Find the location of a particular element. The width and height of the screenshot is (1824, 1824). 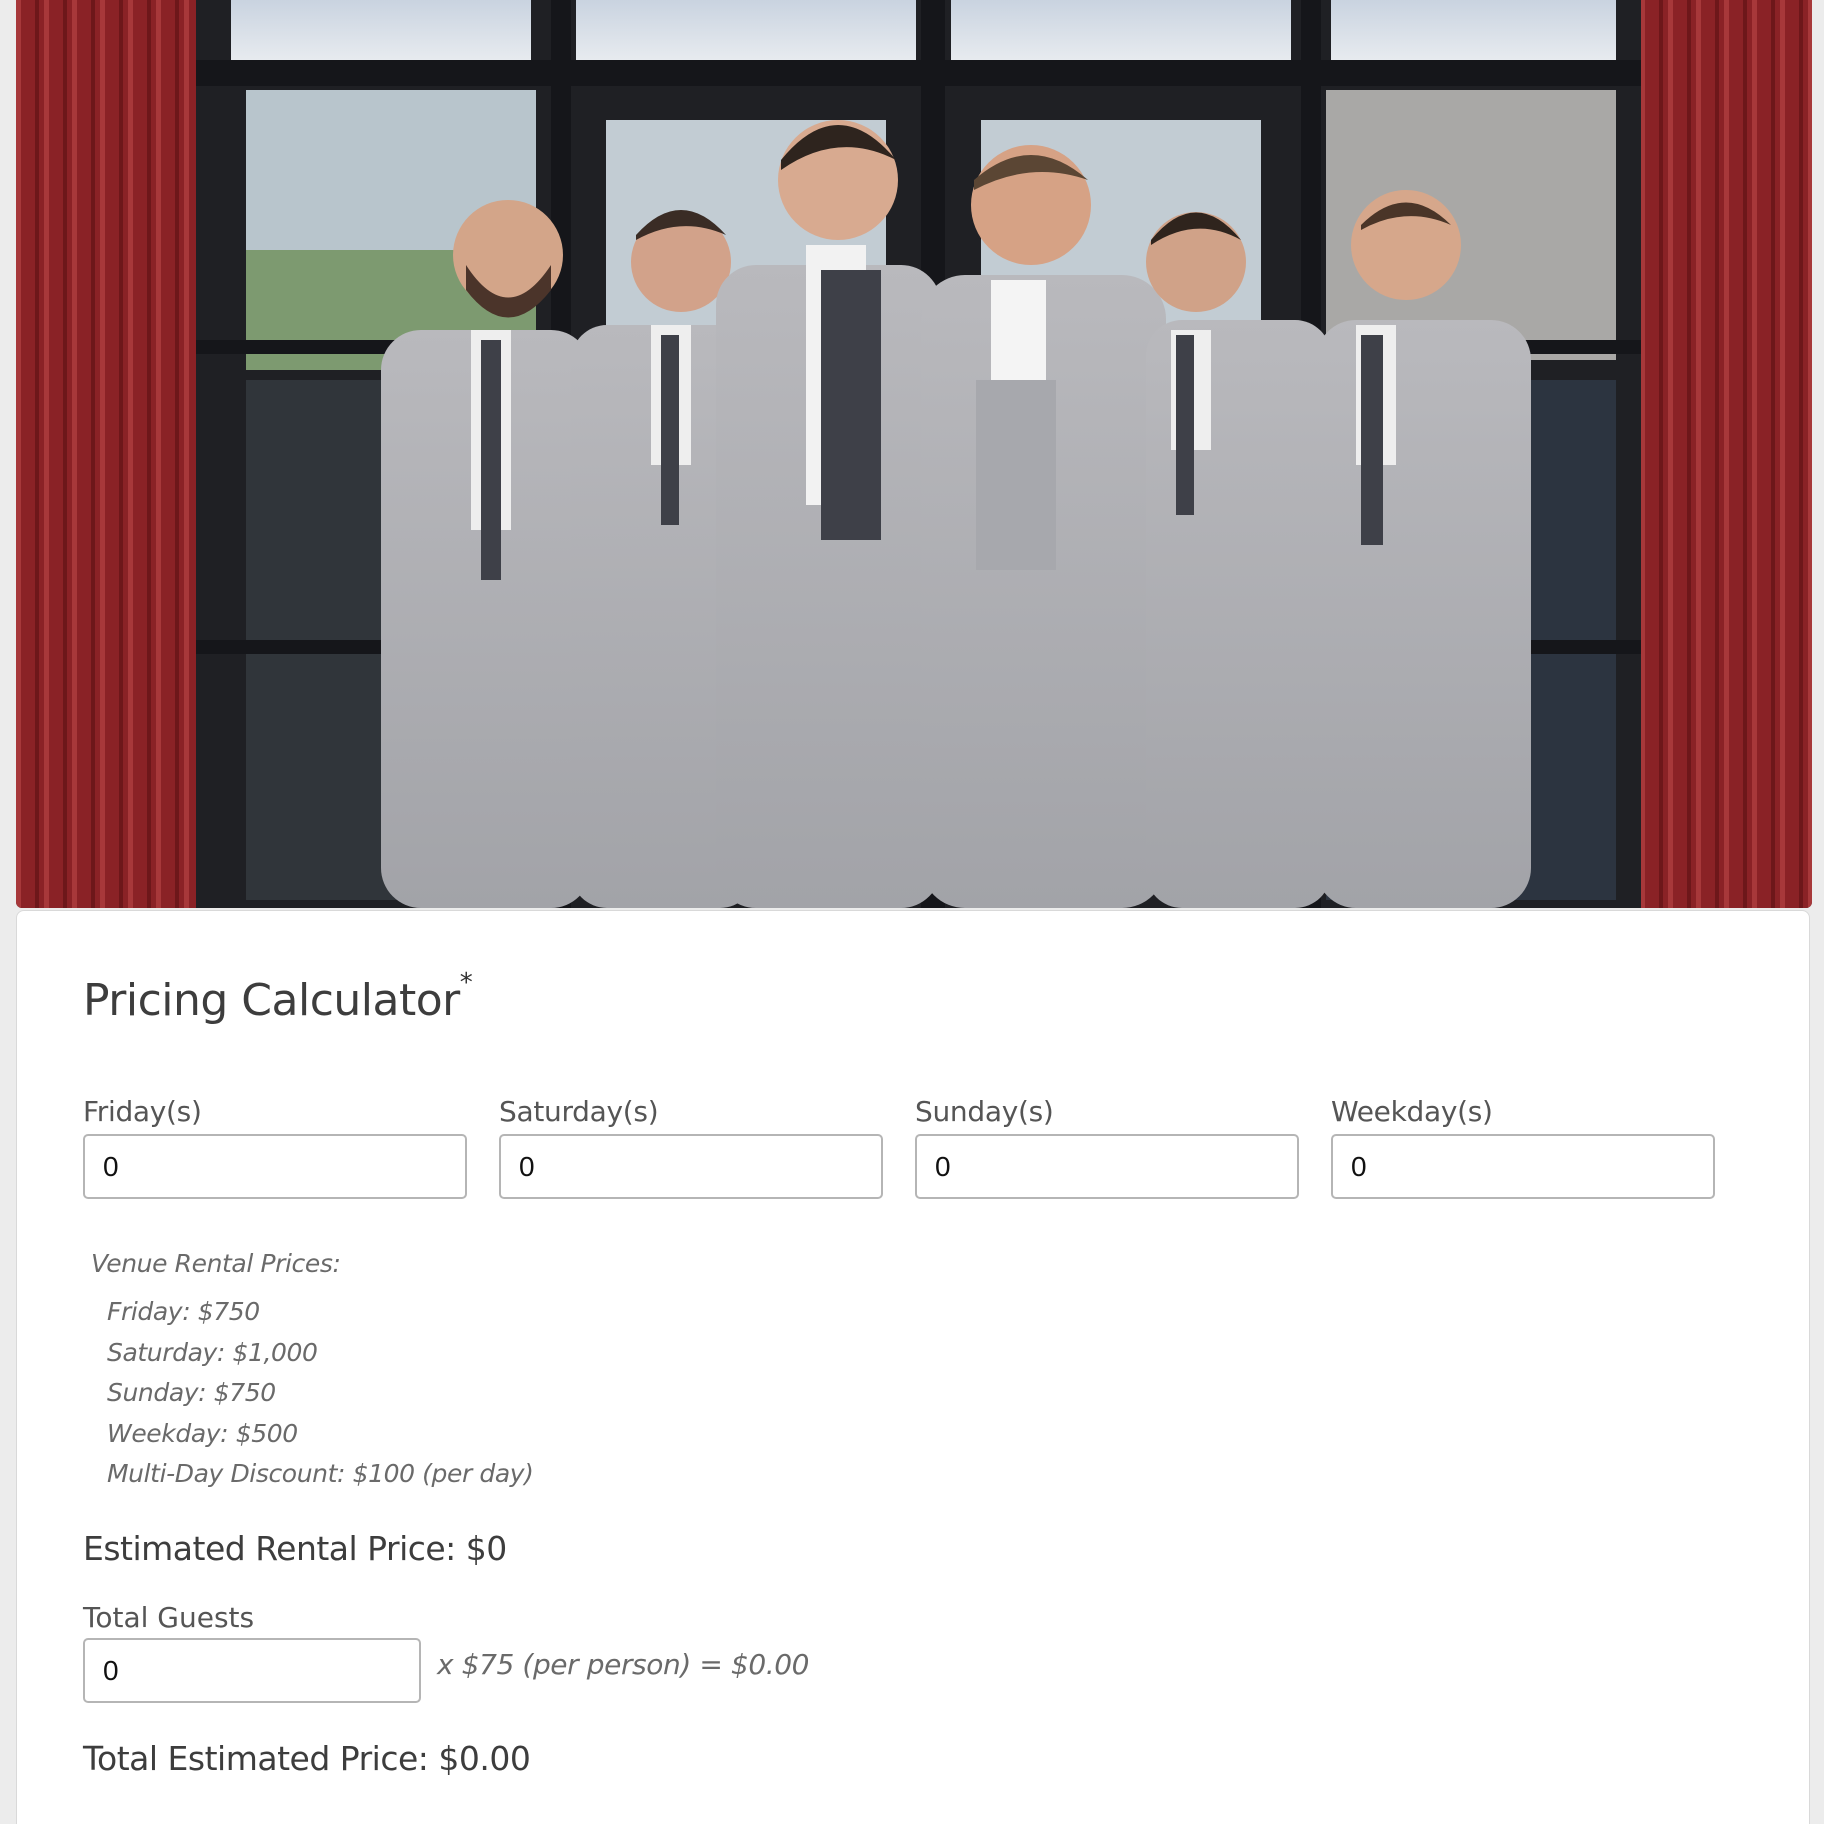

required-marker: * is located at coordinates (466, 983).